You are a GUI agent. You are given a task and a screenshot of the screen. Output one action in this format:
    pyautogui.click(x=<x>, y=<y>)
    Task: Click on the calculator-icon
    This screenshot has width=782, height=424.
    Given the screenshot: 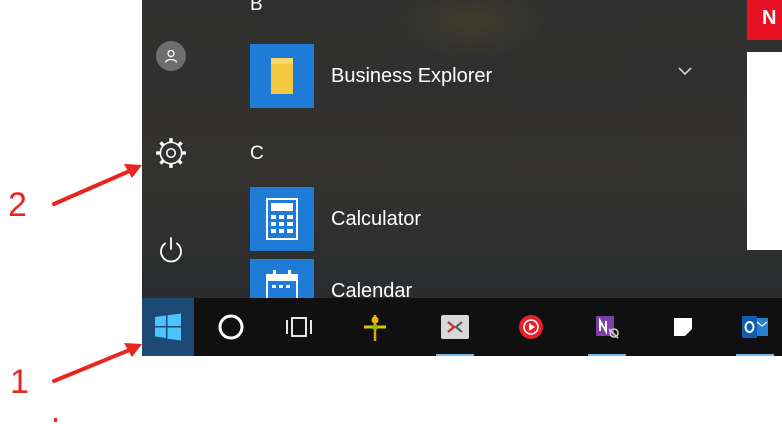 What is the action you would take?
    pyautogui.click(x=282, y=219)
    